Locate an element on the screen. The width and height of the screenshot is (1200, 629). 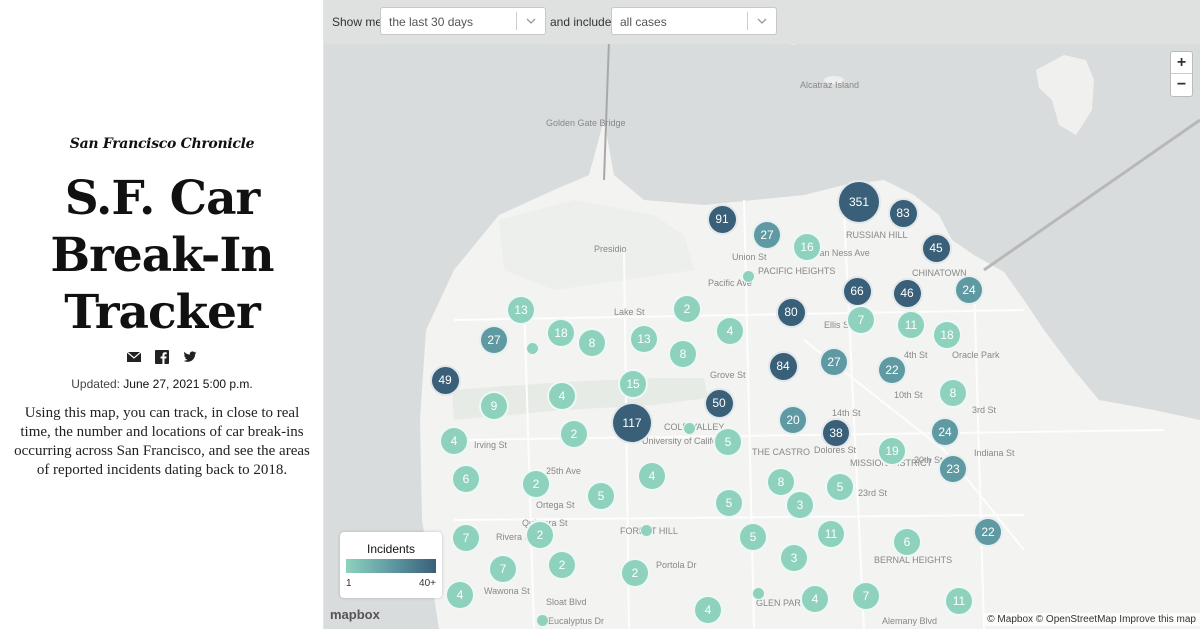
cluster-marker: 84 is located at coordinates (783, 366).